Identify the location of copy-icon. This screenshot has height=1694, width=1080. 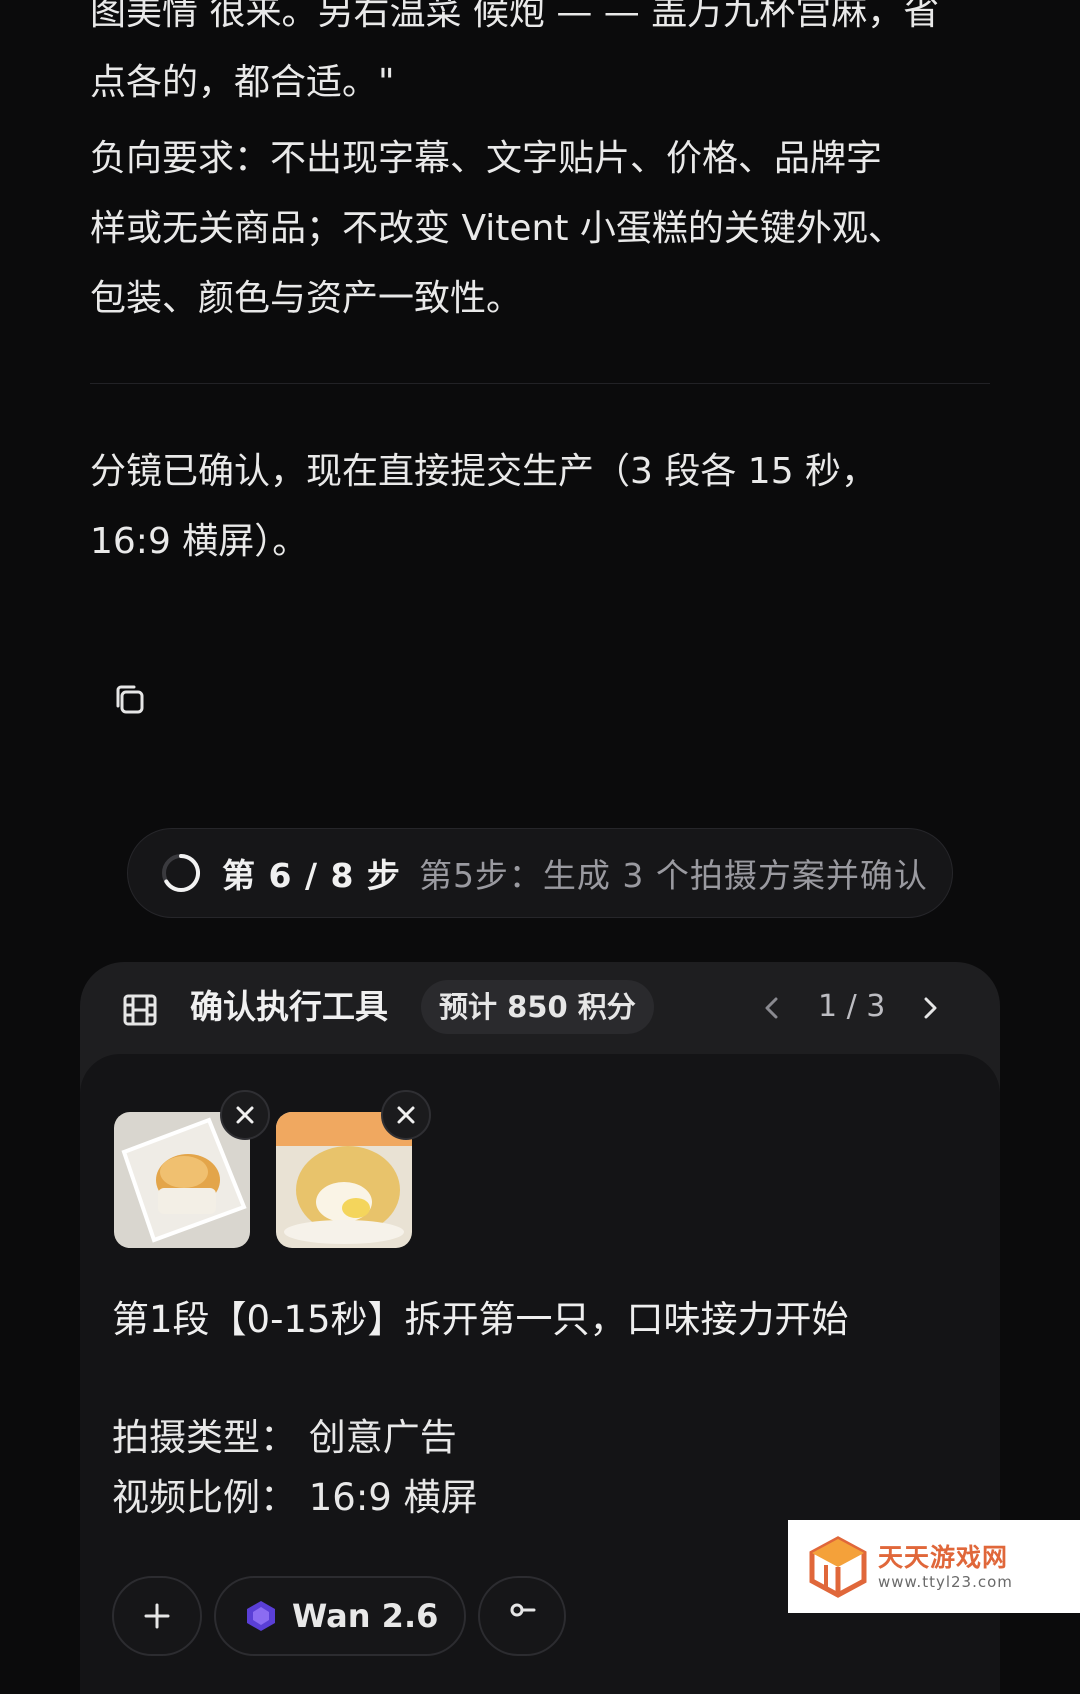
(130, 699).